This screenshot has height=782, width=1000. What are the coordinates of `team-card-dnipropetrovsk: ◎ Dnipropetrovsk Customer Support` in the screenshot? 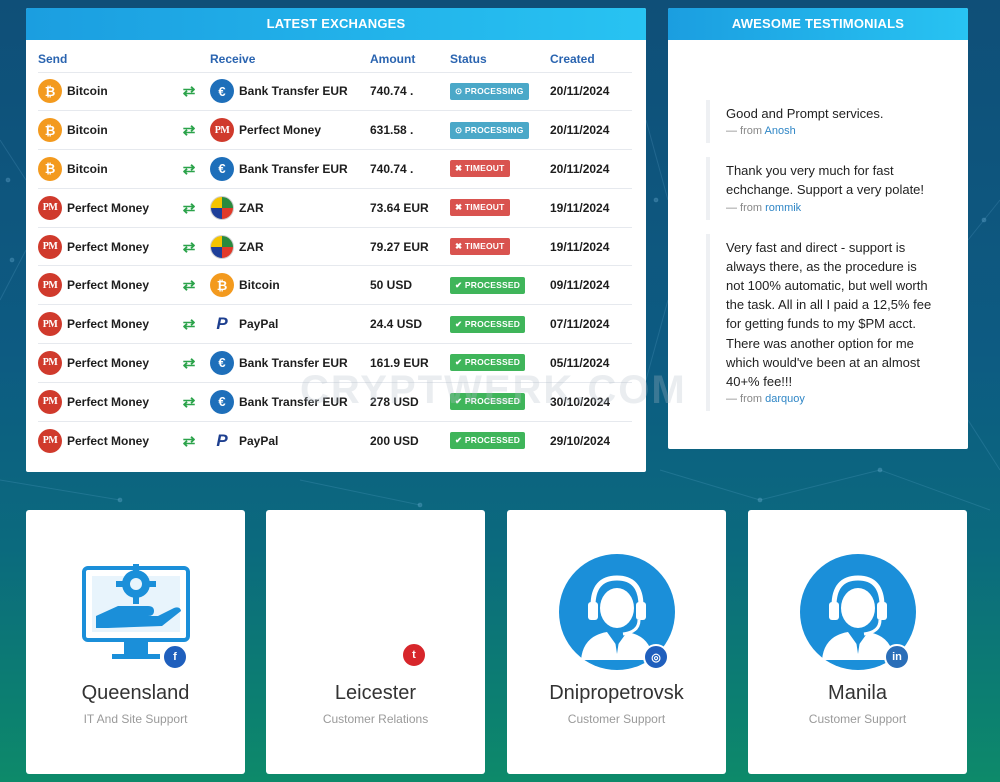 It's located at (616, 642).